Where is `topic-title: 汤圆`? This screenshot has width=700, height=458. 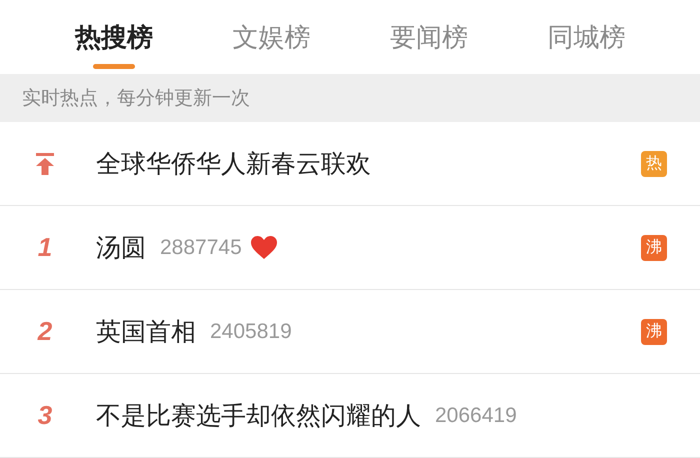
topic-title: 汤圆 is located at coordinates (121, 247).